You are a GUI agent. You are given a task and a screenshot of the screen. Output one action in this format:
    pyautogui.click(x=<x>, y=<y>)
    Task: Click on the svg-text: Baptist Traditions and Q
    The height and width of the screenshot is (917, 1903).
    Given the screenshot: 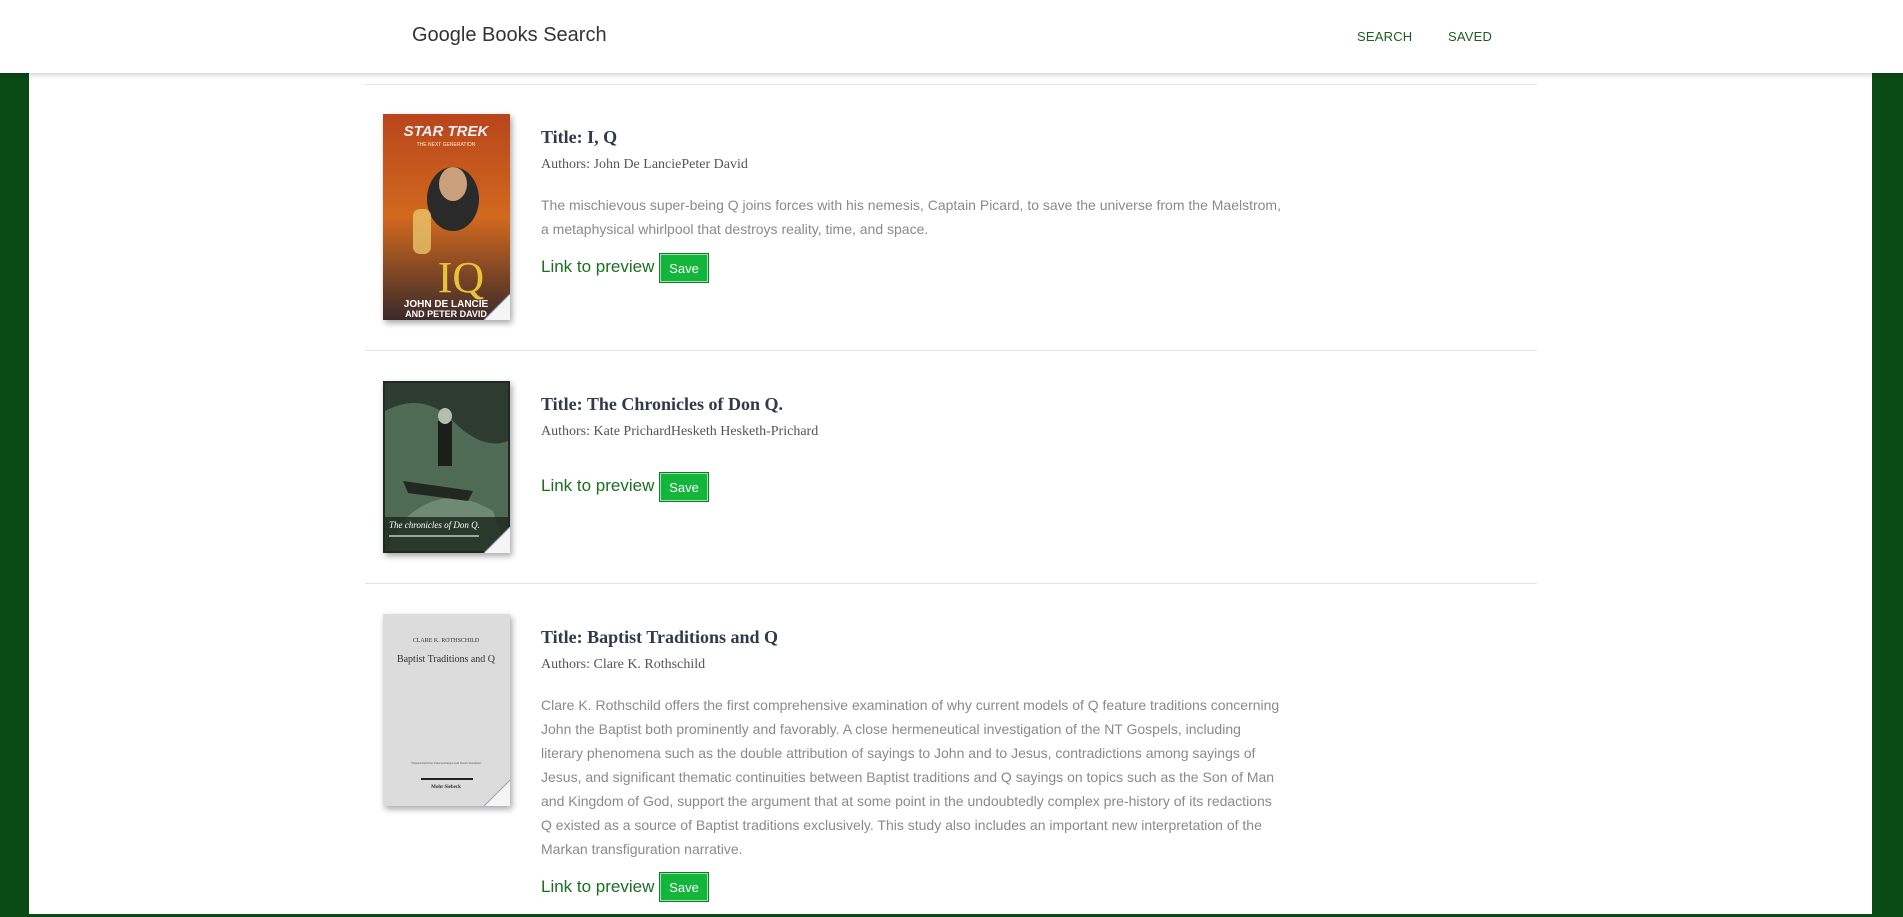 What is the action you would take?
    pyautogui.click(x=446, y=659)
    